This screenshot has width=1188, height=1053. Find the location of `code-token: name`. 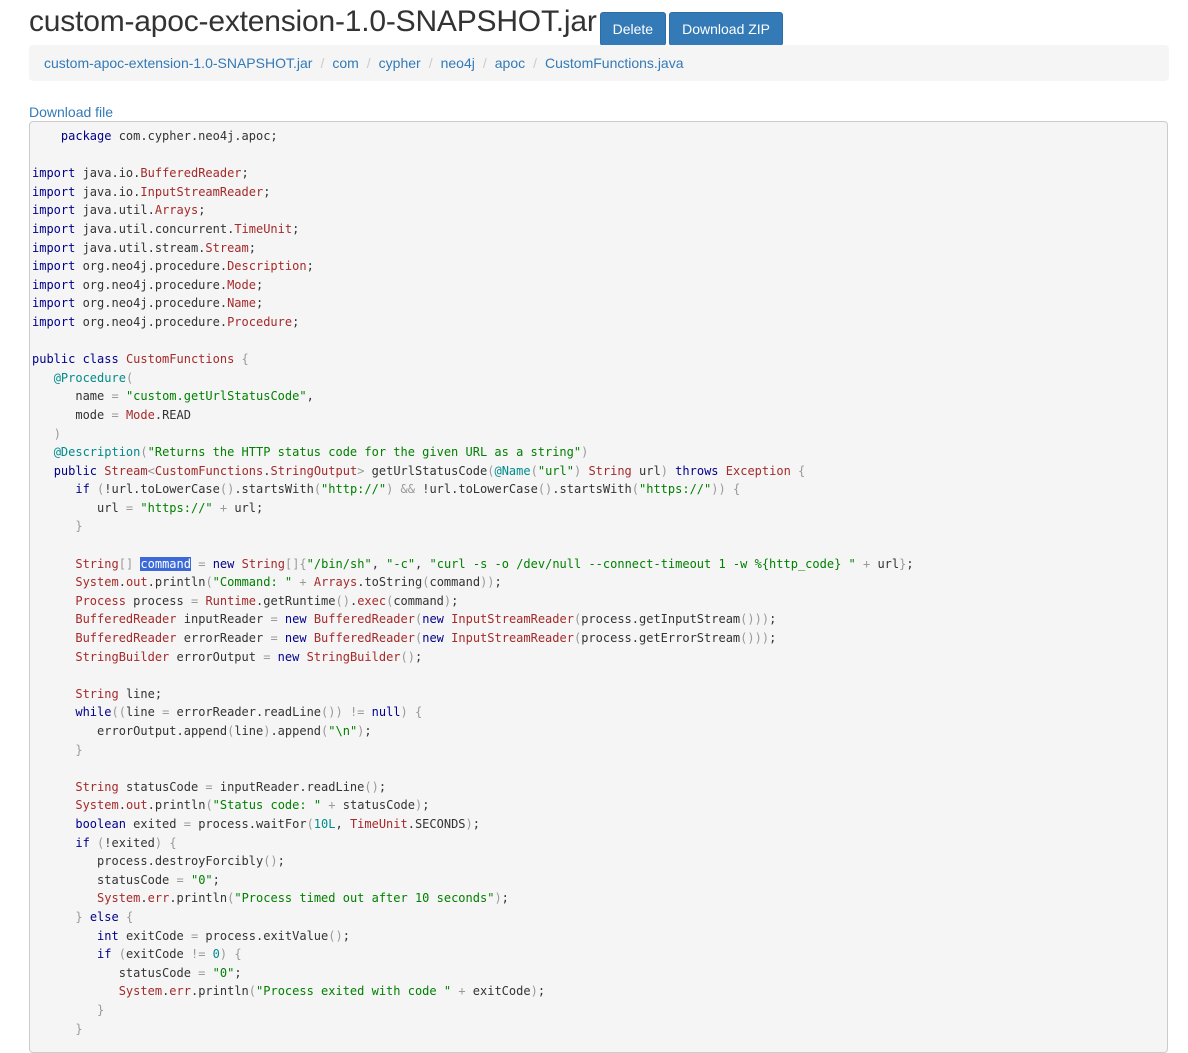

code-token: name is located at coordinates (72, 396).